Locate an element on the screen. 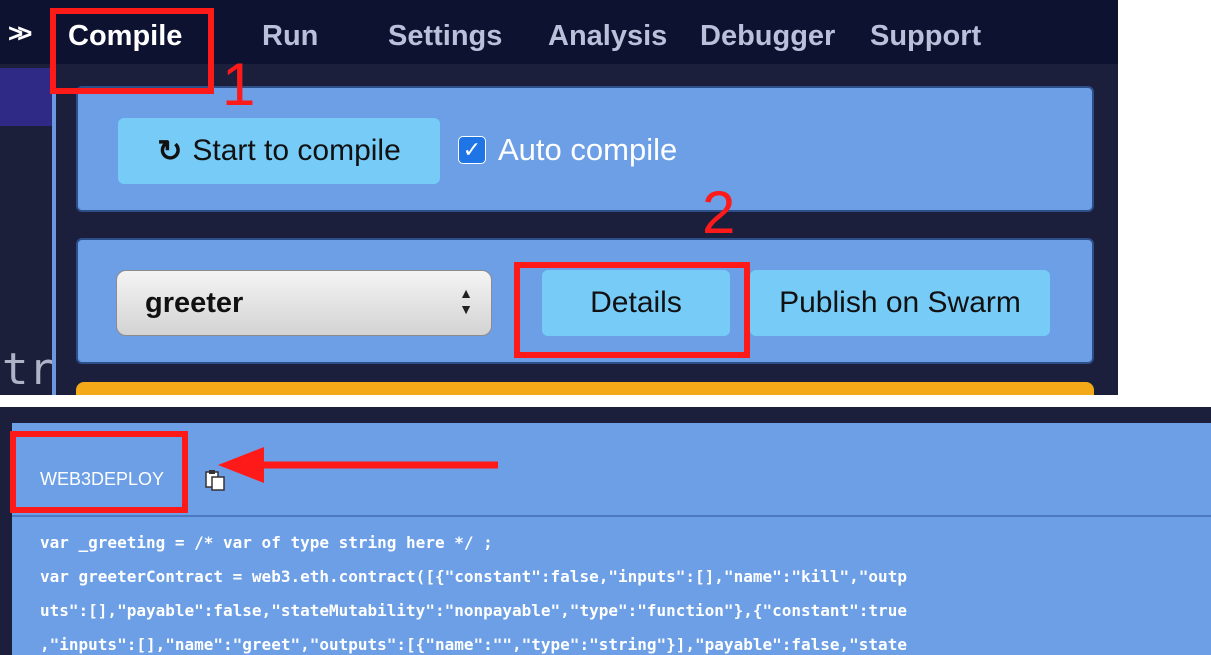 The width and height of the screenshot is (1211, 655). annotation-box-web3deploy is located at coordinates (99, 472).